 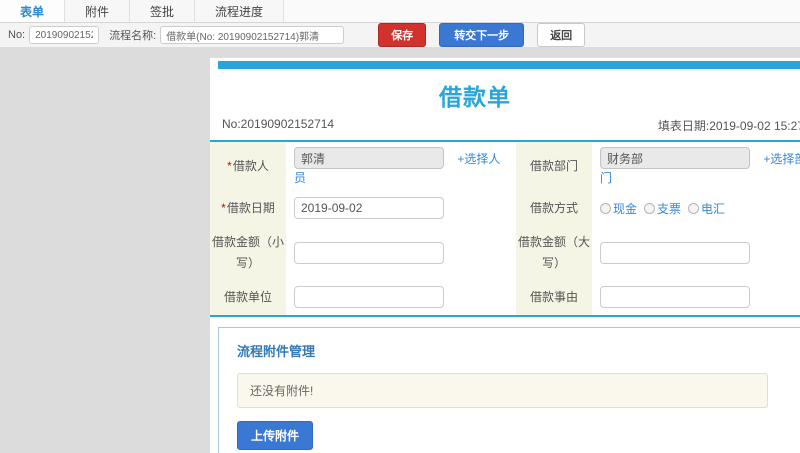 What do you see at coordinates (505, 166) in the screenshot?
I see `table-row: *借款人 +选择人员 借款部门 +选择部门` at bounding box center [505, 166].